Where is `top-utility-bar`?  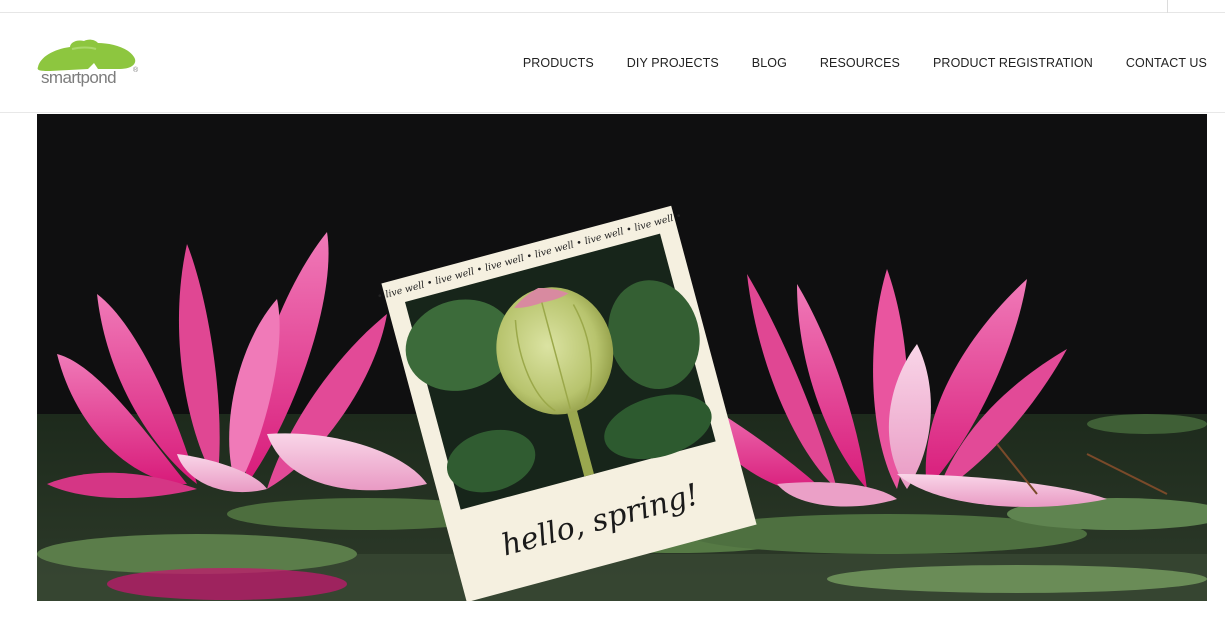
top-utility-bar is located at coordinates (612, 6).